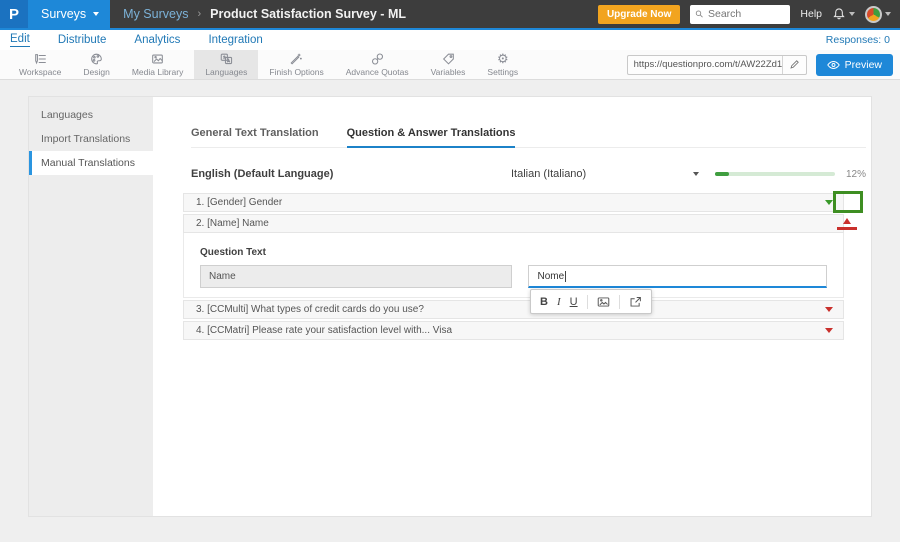  What do you see at coordinates (811, 14) in the screenshot?
I see `help-link: Help` at bounding box center [811, 14].